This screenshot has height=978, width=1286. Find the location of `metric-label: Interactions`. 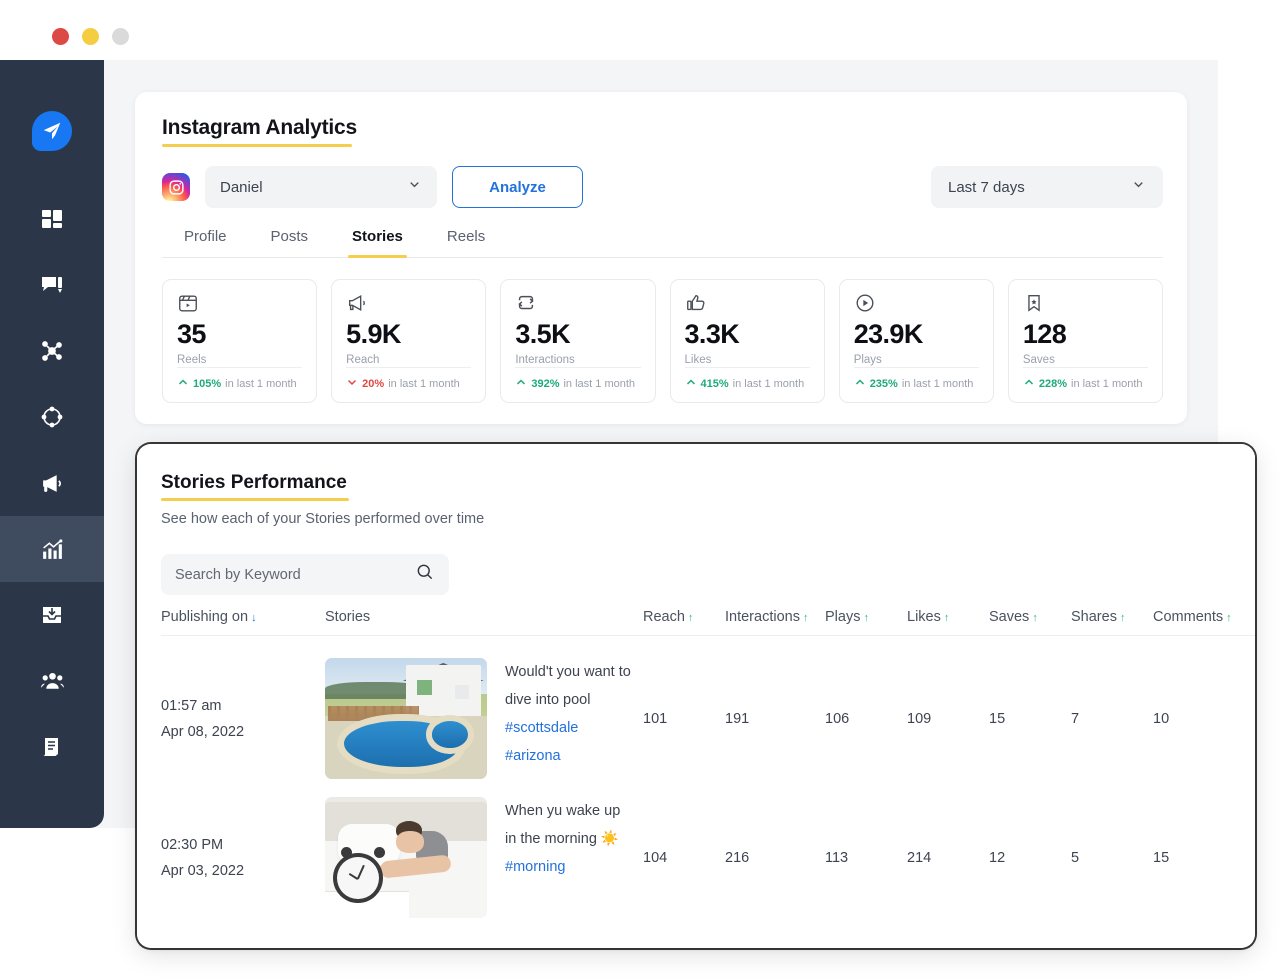

metric-label: Interactions is located at coordinates (545, 359).